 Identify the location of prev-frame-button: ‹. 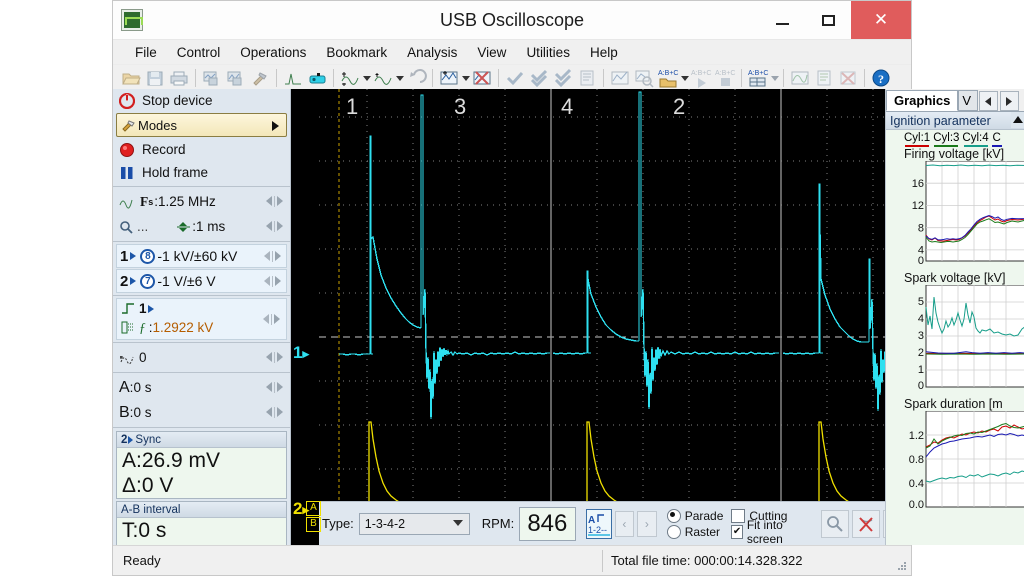
(624, 523).